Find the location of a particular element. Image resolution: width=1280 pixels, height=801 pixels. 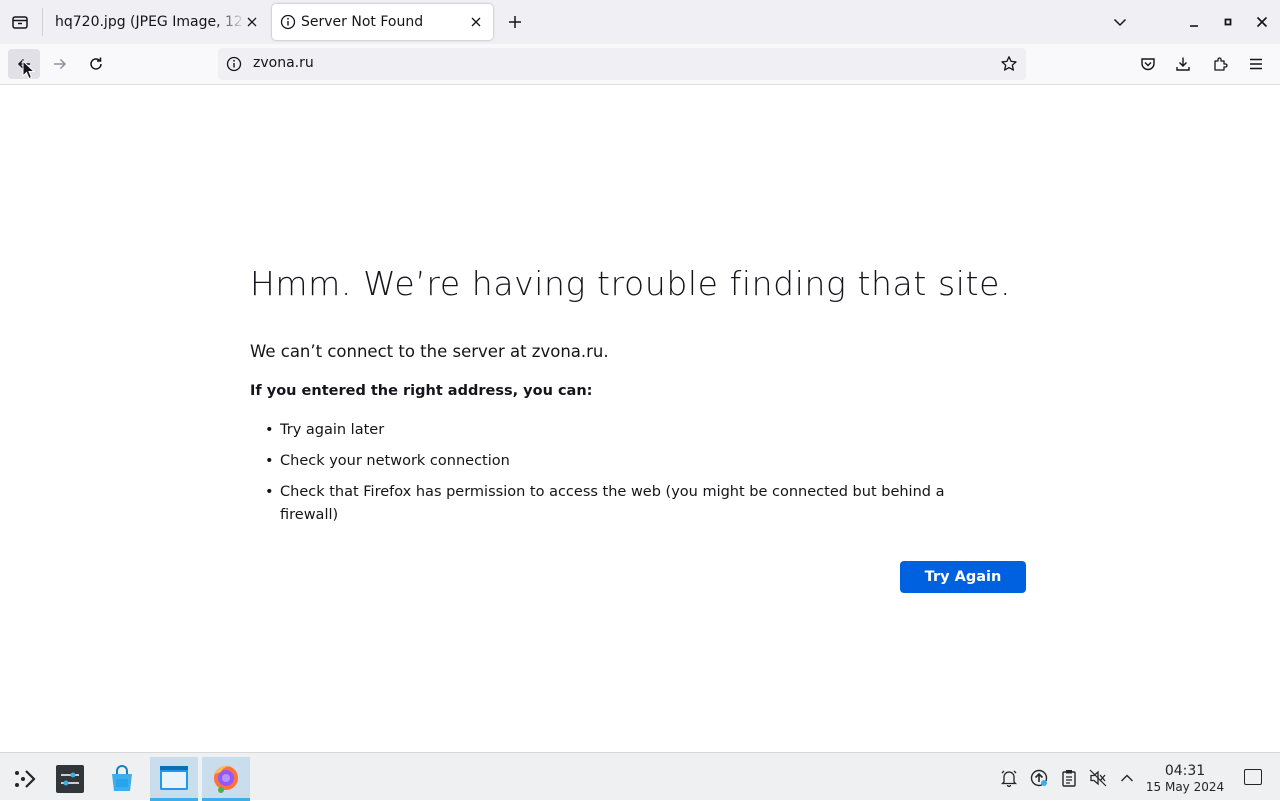

notifications-icon is located at coordinates (1009, 778).